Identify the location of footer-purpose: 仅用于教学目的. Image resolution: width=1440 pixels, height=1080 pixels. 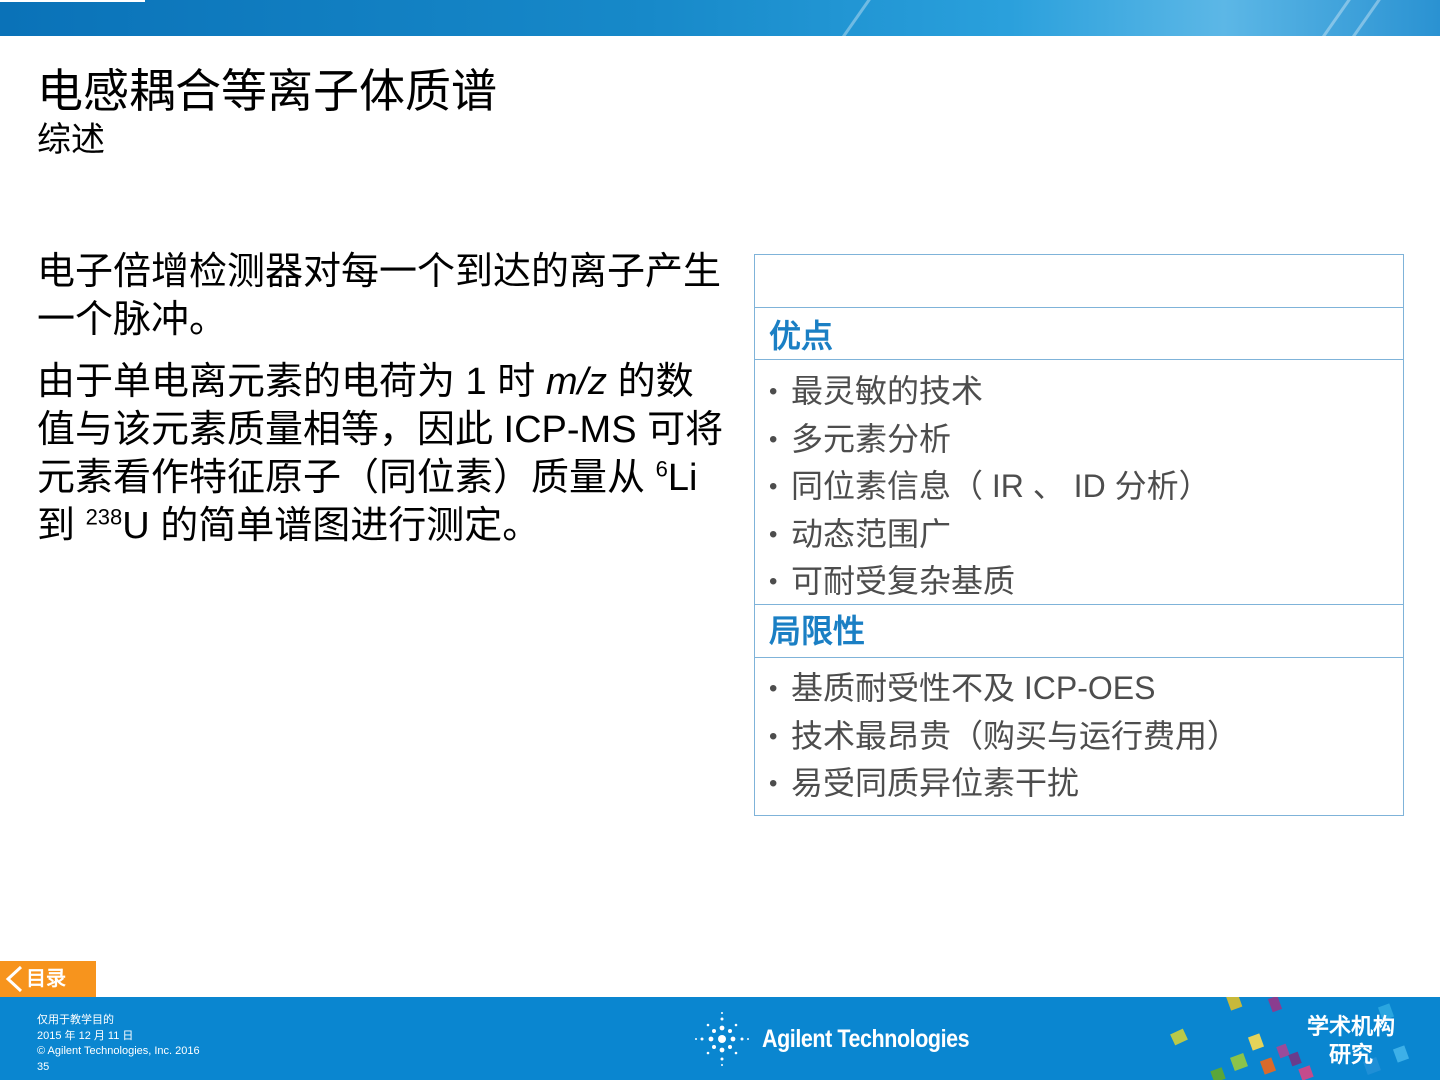
(75, 1020).